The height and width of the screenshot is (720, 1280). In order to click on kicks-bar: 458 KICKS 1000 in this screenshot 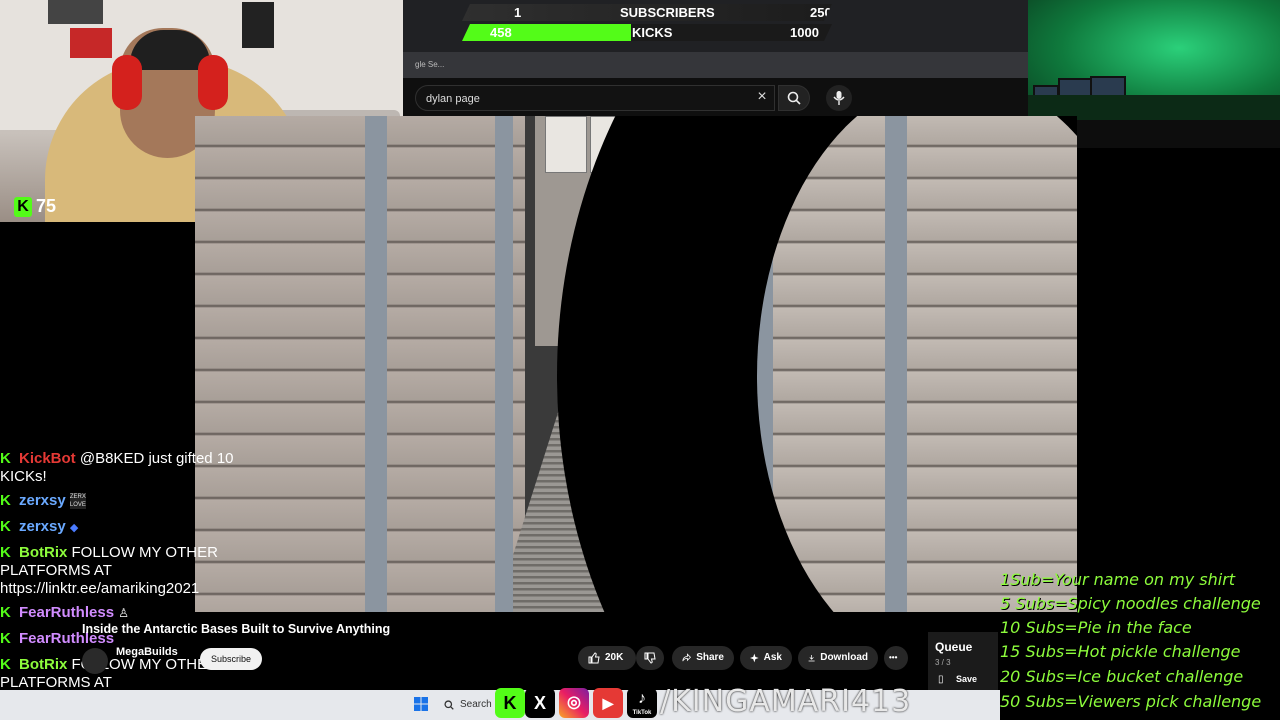, I will do `click(647, 32)`.